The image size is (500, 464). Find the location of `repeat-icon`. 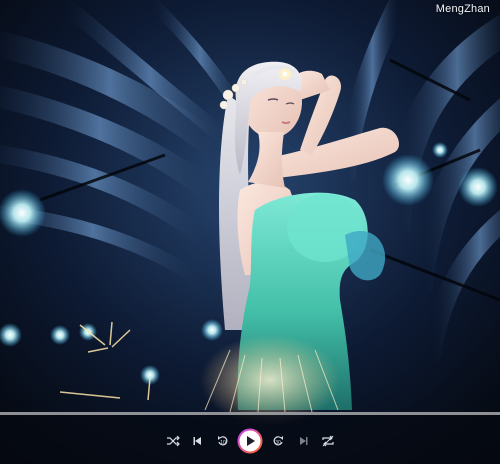

repeat-icon is located at coordinates (327, 441).